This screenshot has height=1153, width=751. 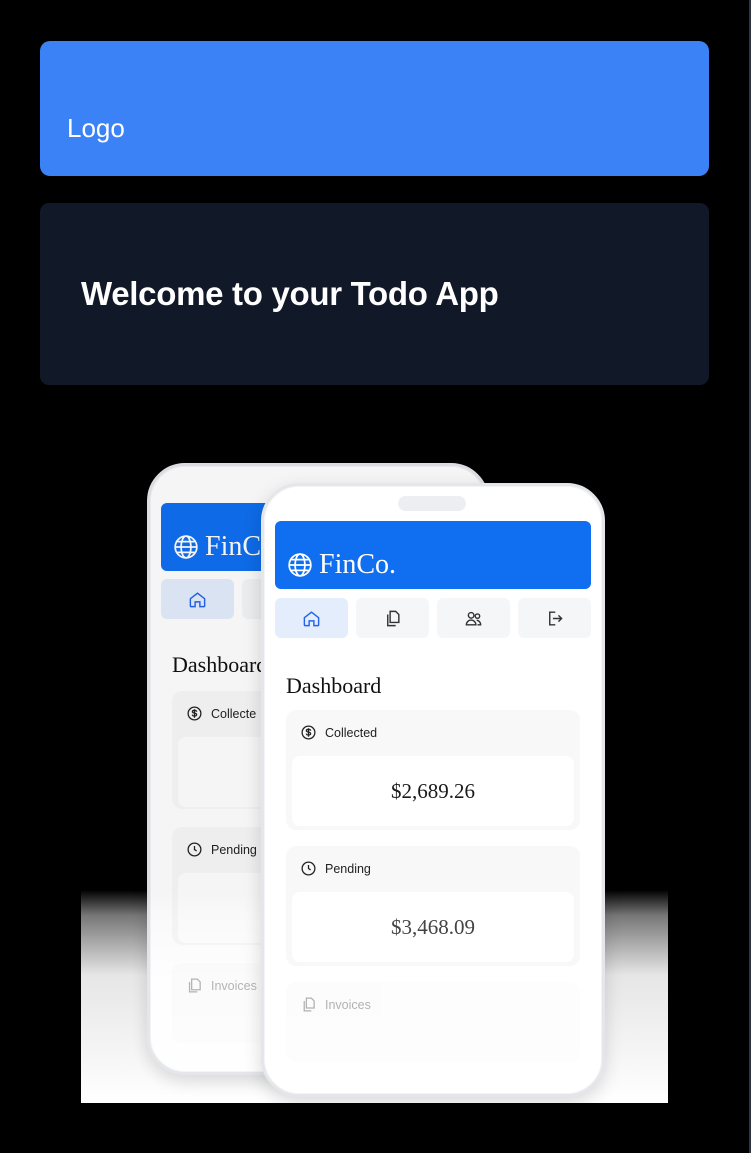 I want to click on welcome-title: Welcome to your Todo App, so click(x=290, y=293).